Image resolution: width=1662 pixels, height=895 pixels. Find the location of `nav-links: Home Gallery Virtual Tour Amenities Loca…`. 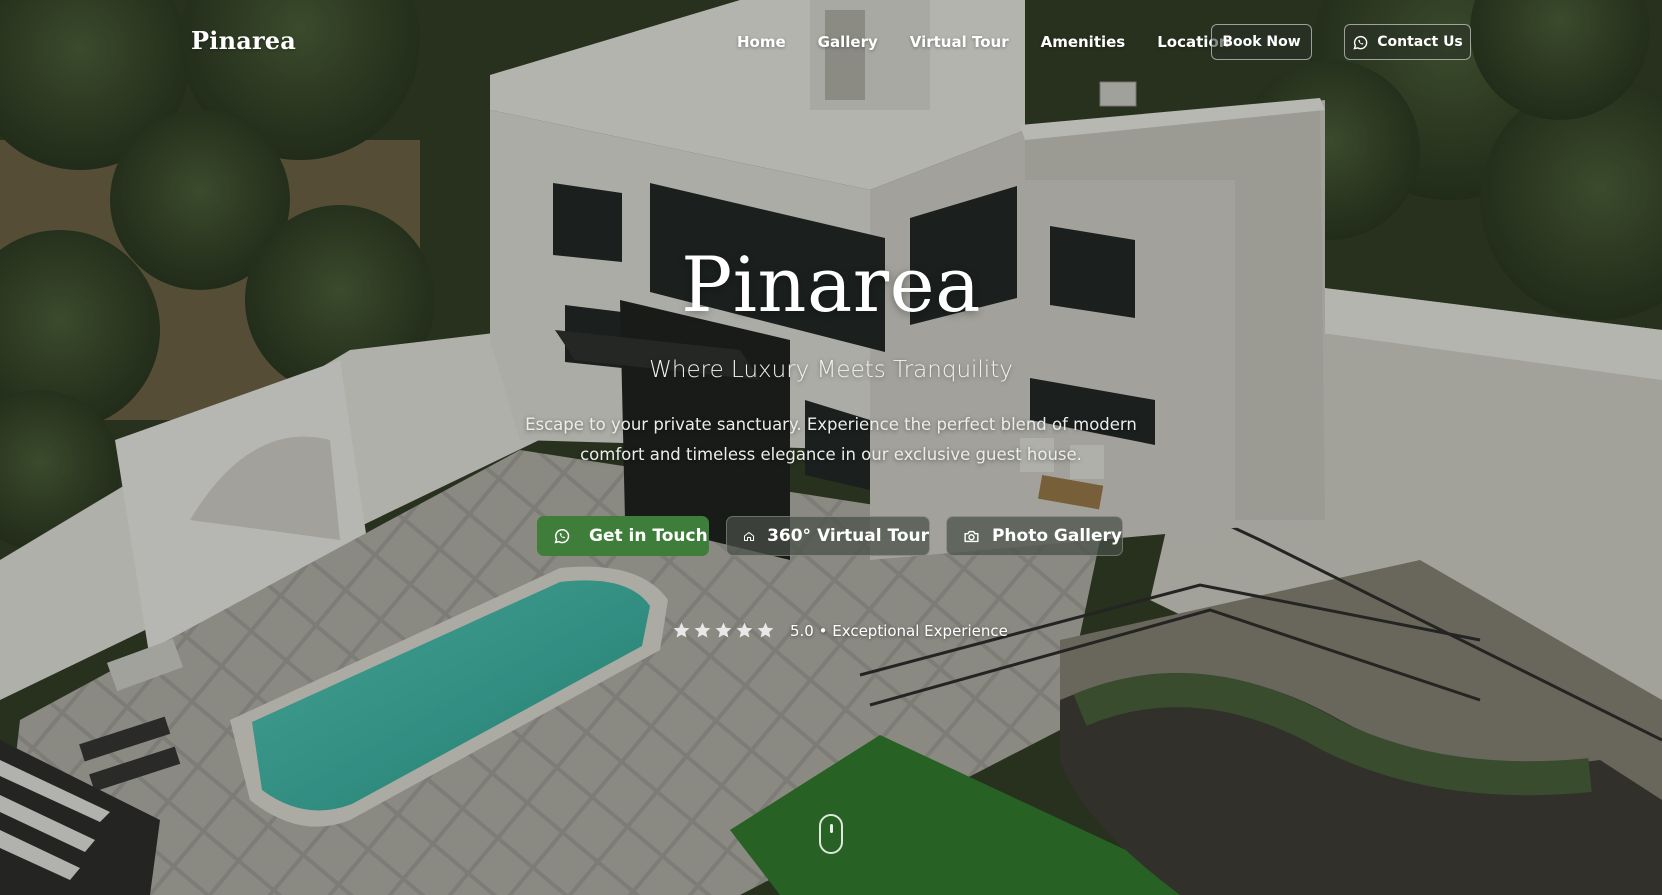

nav-links: Home Gallery Virtual Tour Amenities Loca… is located at coordinates (999, 42).